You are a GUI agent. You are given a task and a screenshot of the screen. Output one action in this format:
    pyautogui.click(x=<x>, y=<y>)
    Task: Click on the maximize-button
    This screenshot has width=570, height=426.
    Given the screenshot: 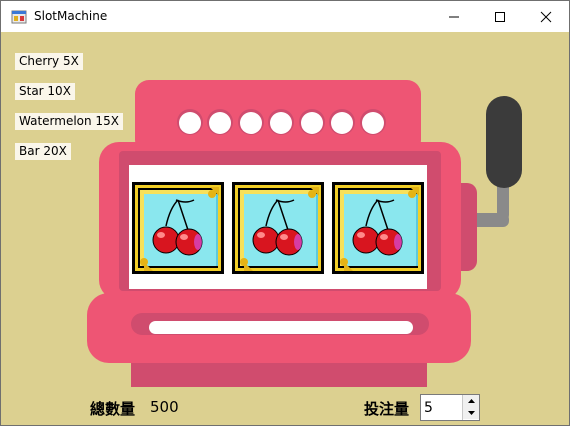 What is the action you would take?
    pyautogui.click(x=500, y=16)
    